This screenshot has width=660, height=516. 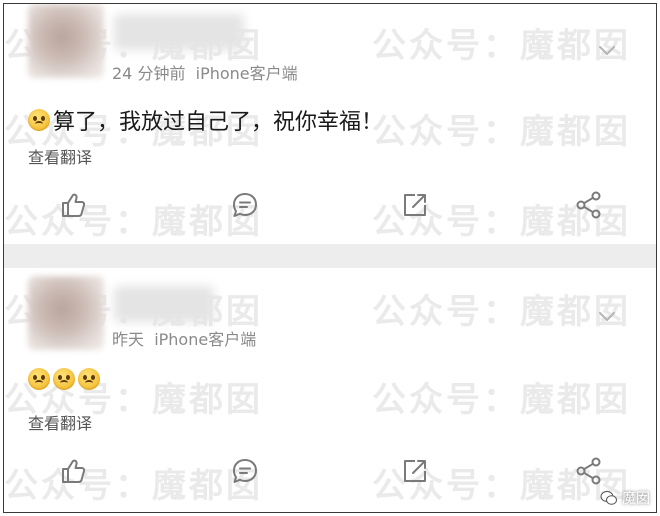 What do you see at coordinates (608, 498) in the screenshot?
I see `wechat-icon` at bounding box center [608, 498].